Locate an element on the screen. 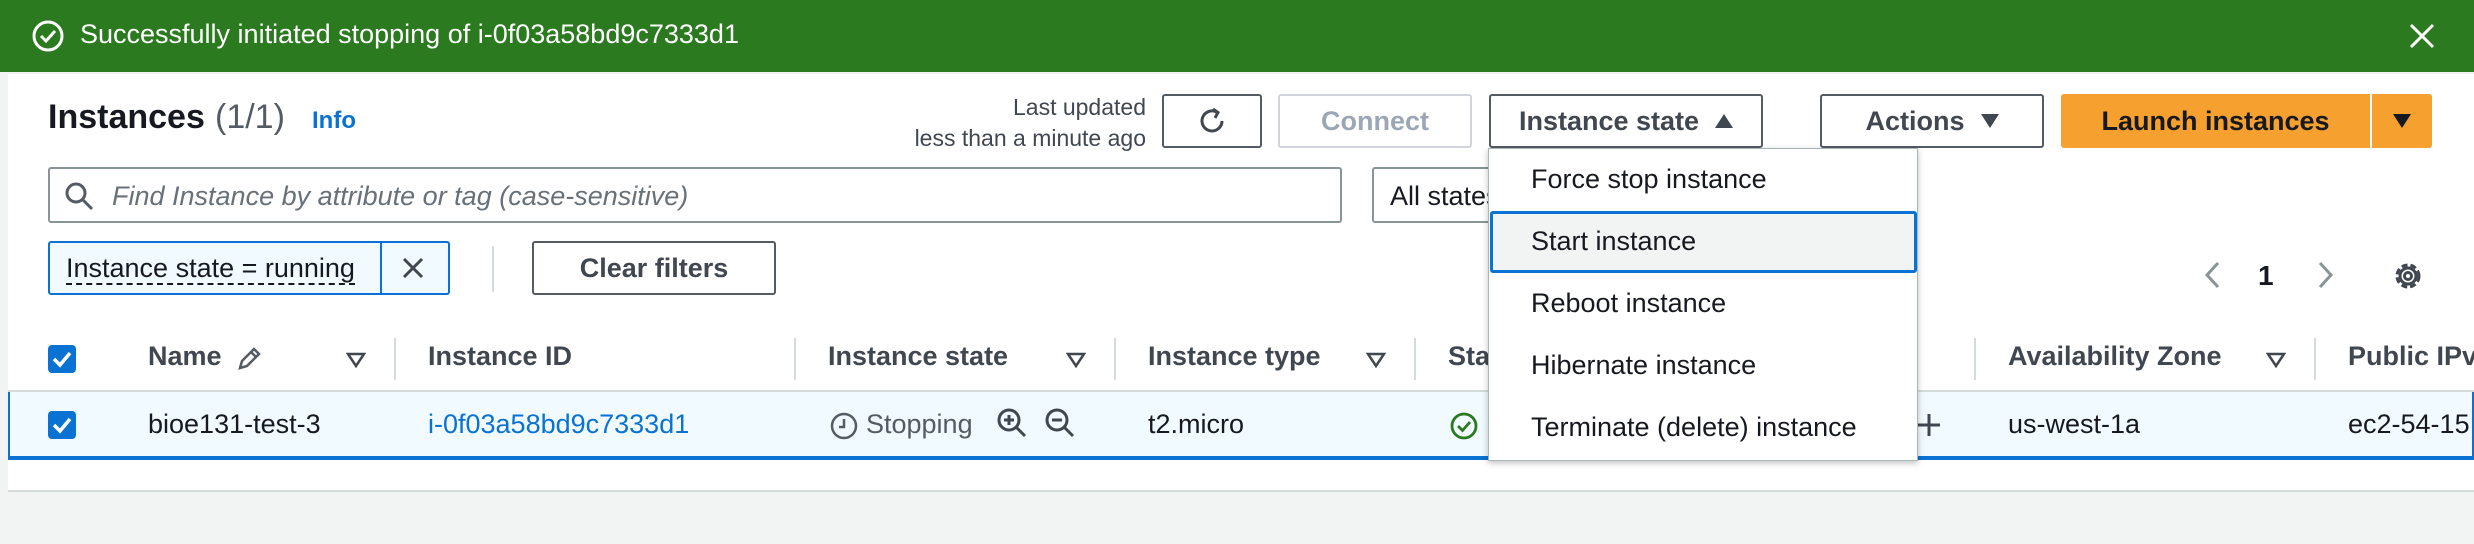 The image size is (2474, 544). clock-icon is located at coordinates (844, 426).